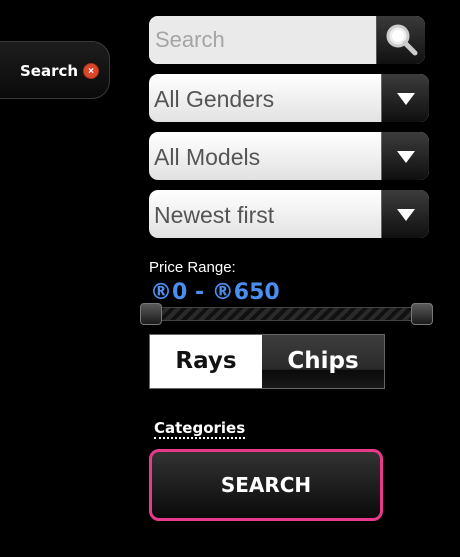 The image size is (460, 557). I want to click on close-icon: ×, so click(91, 71).